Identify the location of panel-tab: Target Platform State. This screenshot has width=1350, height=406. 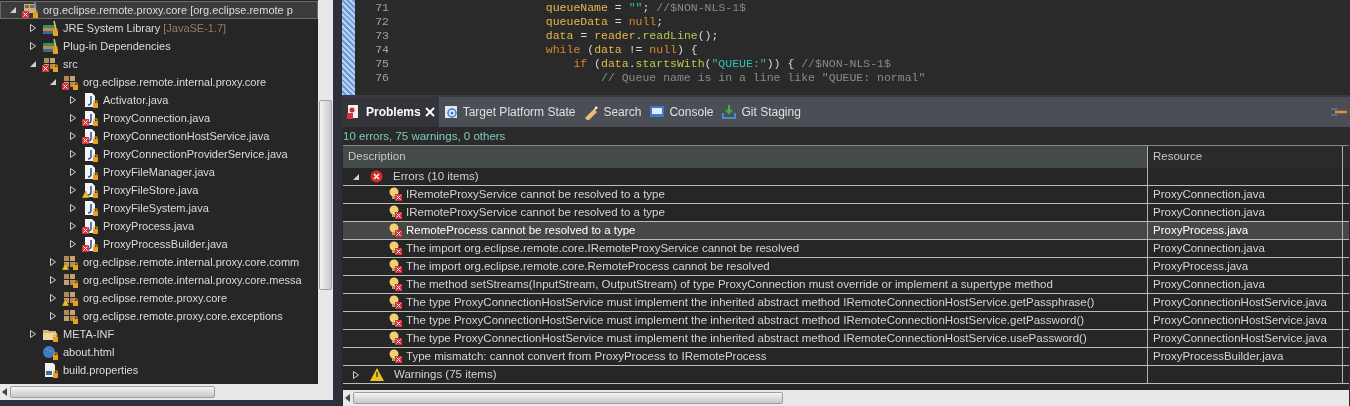
(509, 112).